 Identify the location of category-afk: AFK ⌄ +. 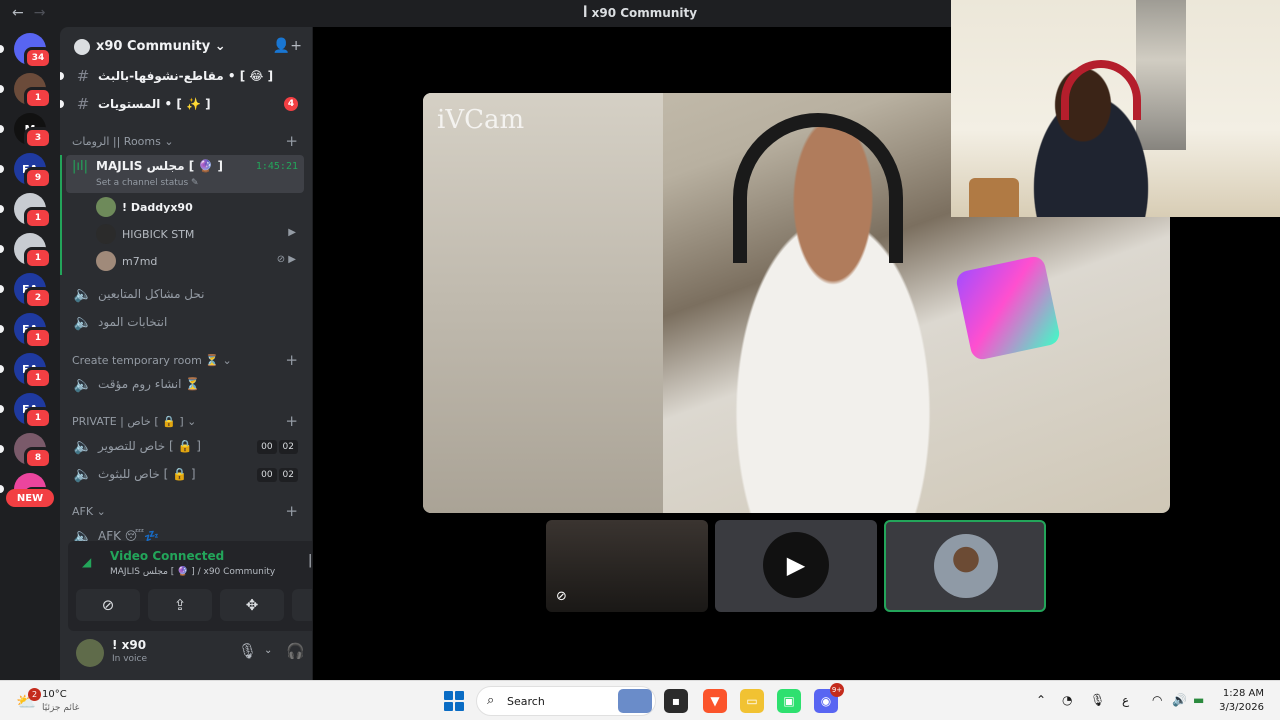
(188, 511).